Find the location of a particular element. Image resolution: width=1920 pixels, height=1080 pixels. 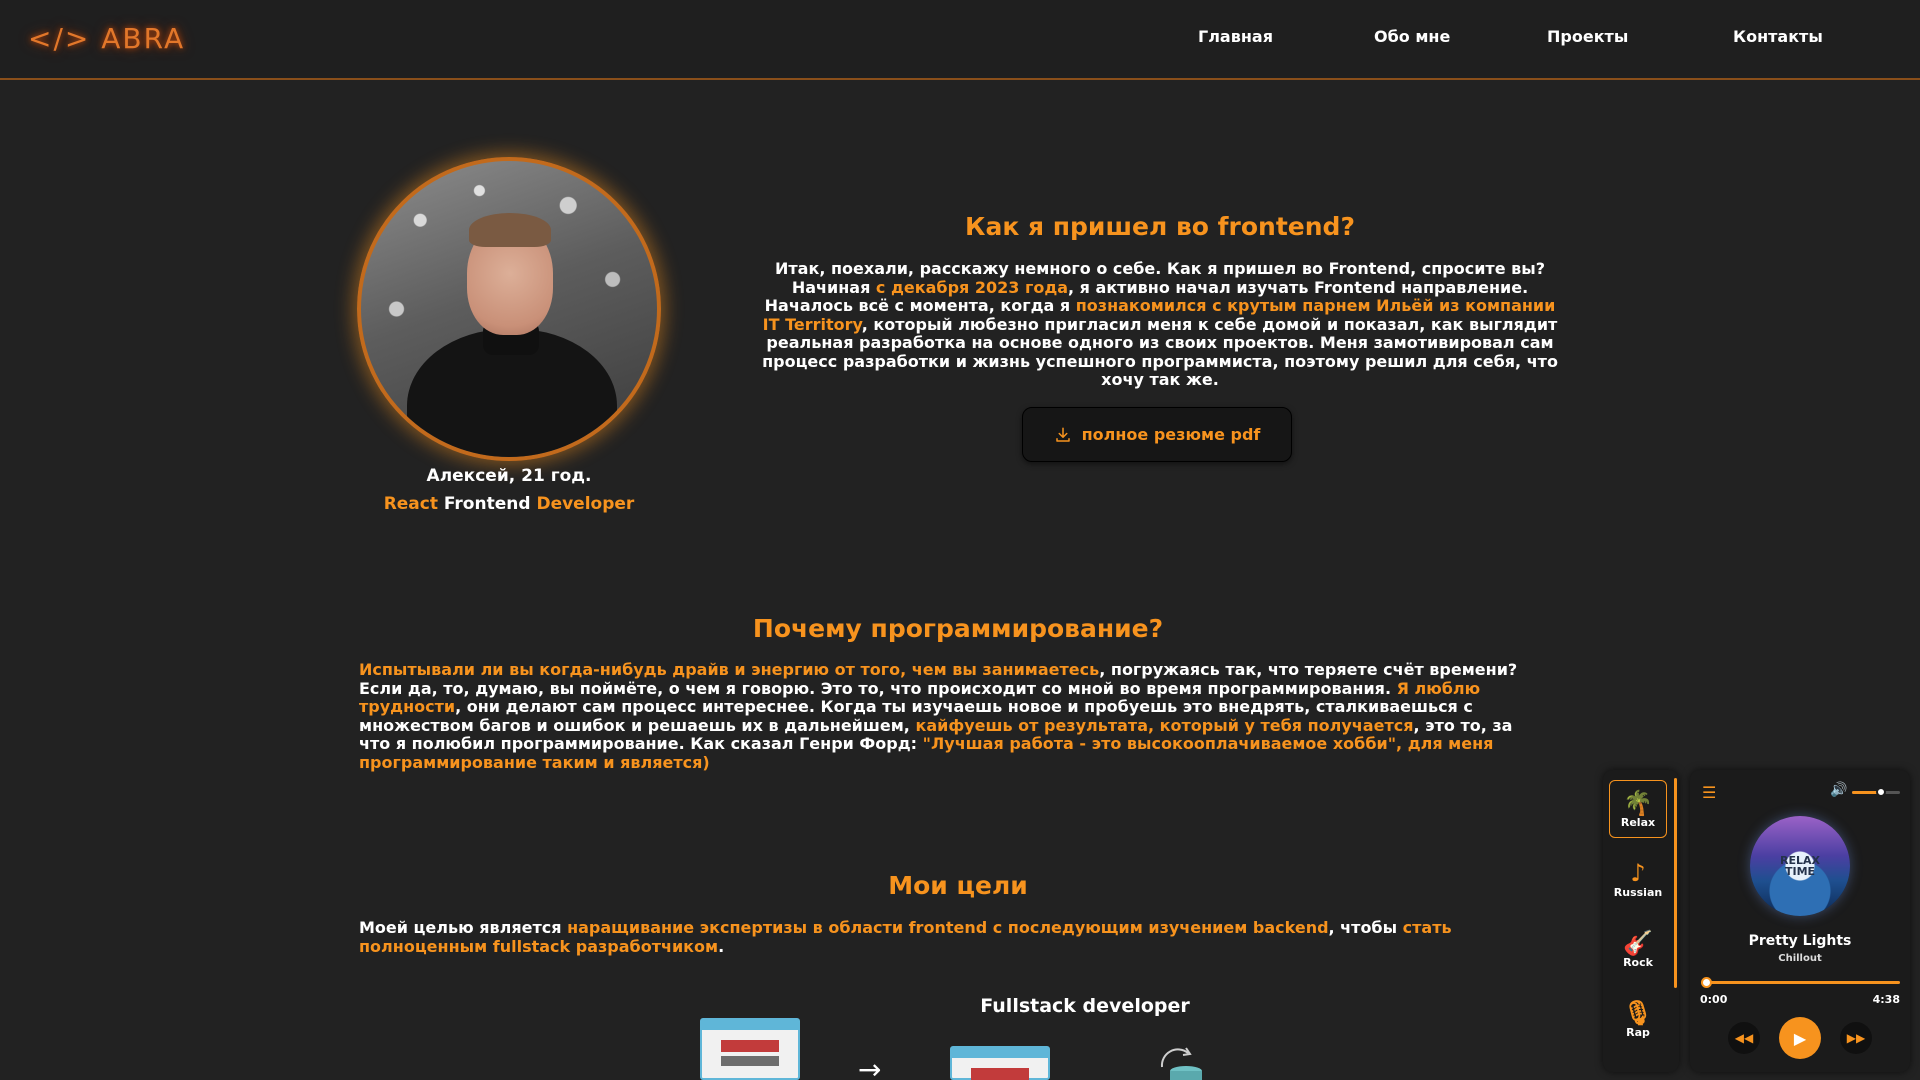

role-react: React is located at coordinates (410, 504).